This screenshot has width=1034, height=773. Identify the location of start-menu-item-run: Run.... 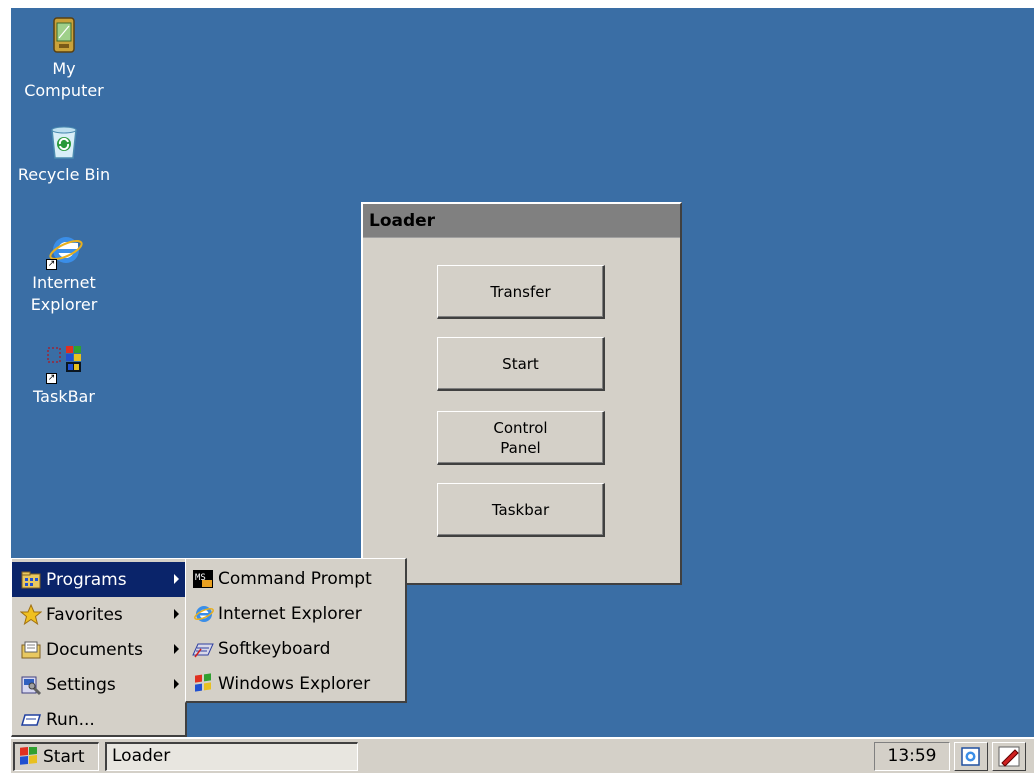
(98, 719).